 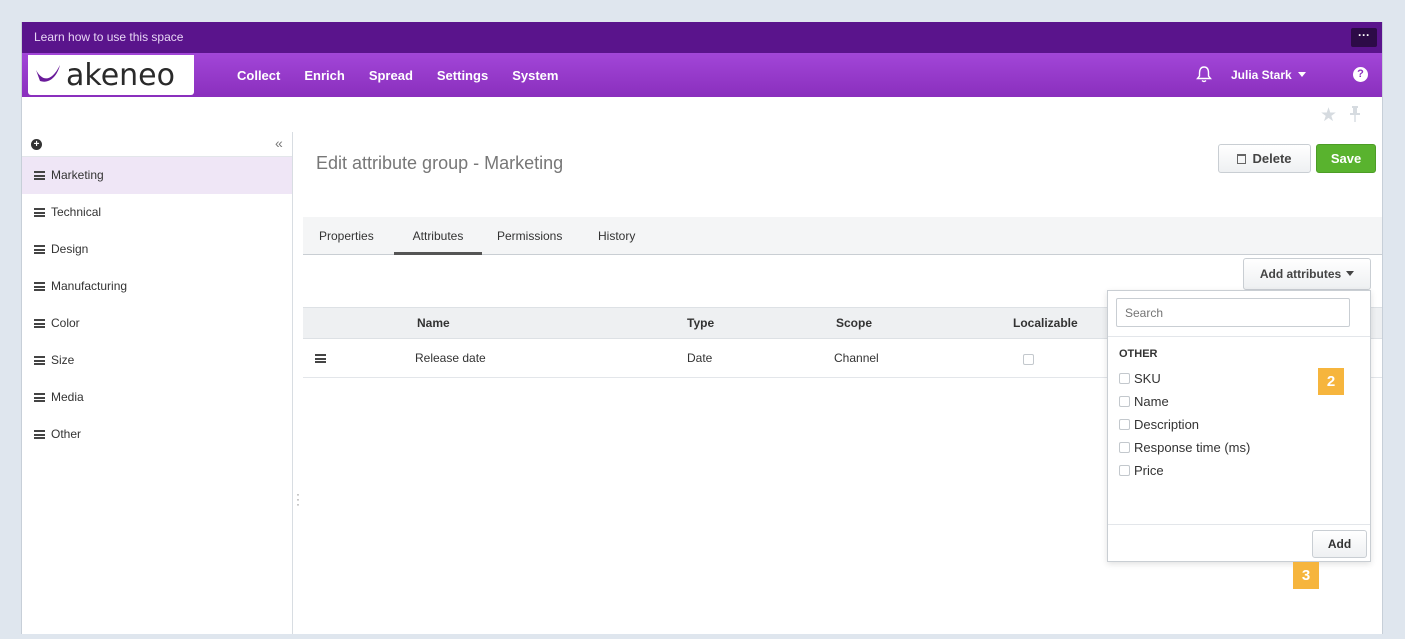 What do you see at coordinates (157, 175) in the screenshot?
I see `sidebar-item-marketing: Marketing` at bounding box center [157, 175].